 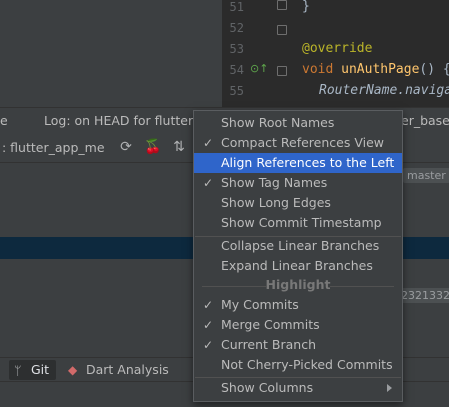 What do you see at coordinates (380, 69) in the screenshot?
I see `code-function: unAuthPage` at bounding box center [380, 69].